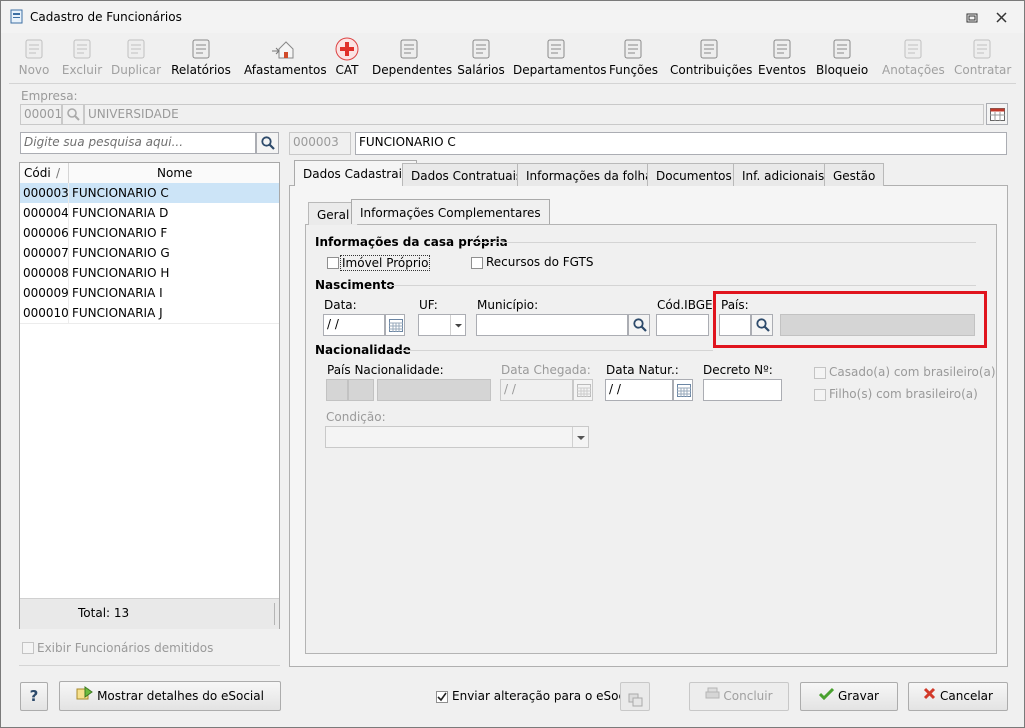 The width and height of the screenshot is (1025, 728). What do you see at coordinates (820, 373) in the screenshot?
I see `casado-brasileiro-checkbox` at bounding box center [820, 373].